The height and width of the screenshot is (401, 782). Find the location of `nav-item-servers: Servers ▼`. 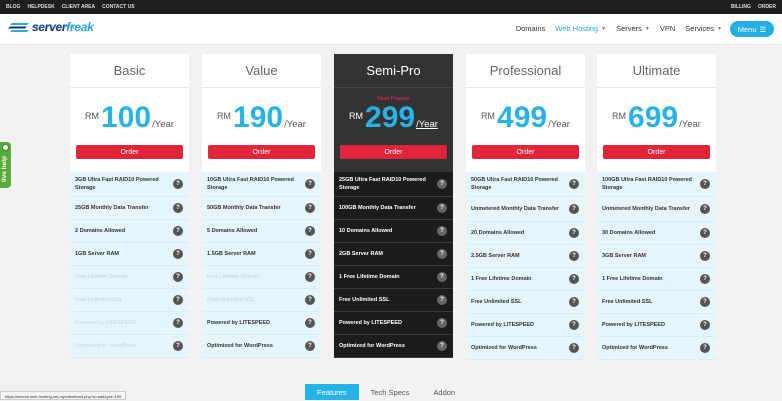

nav-item-servers: Servers ▼ is located at coordinates (633, 28).